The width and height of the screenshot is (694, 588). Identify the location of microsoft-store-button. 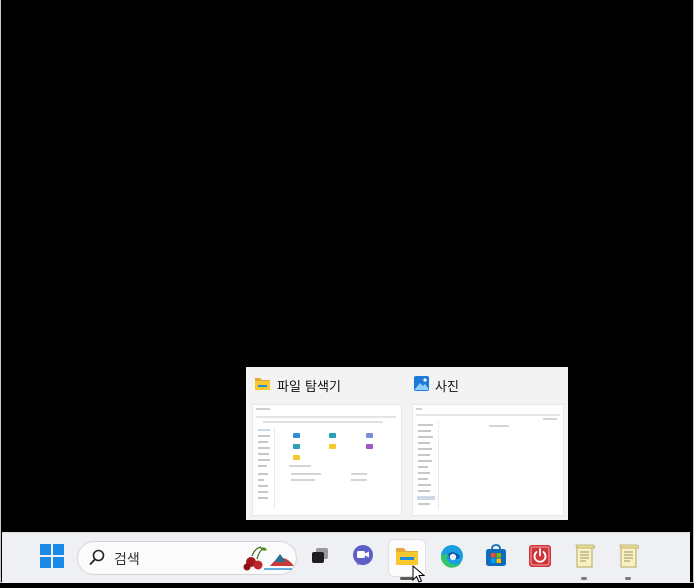
(496, 558).